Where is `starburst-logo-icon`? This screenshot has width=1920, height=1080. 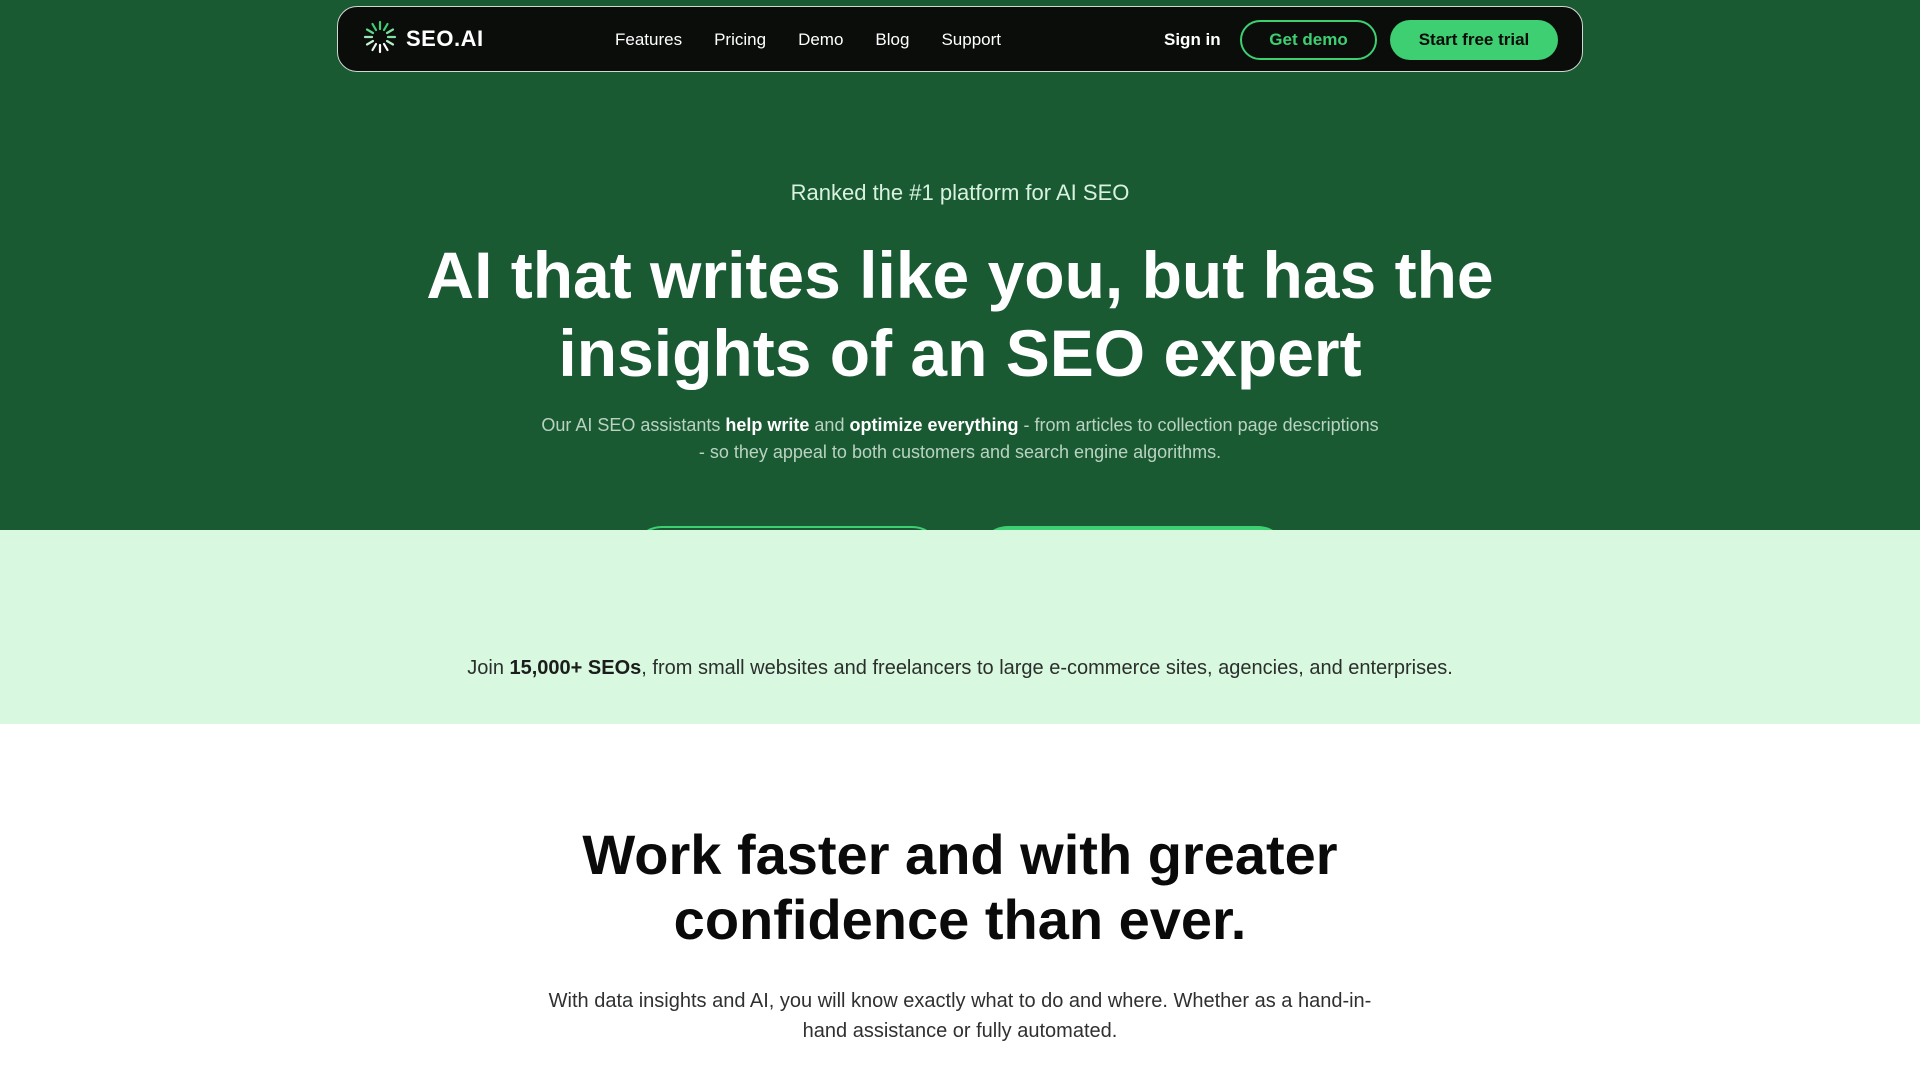
starburst-logo-icon is located at coordinates (380, 39).